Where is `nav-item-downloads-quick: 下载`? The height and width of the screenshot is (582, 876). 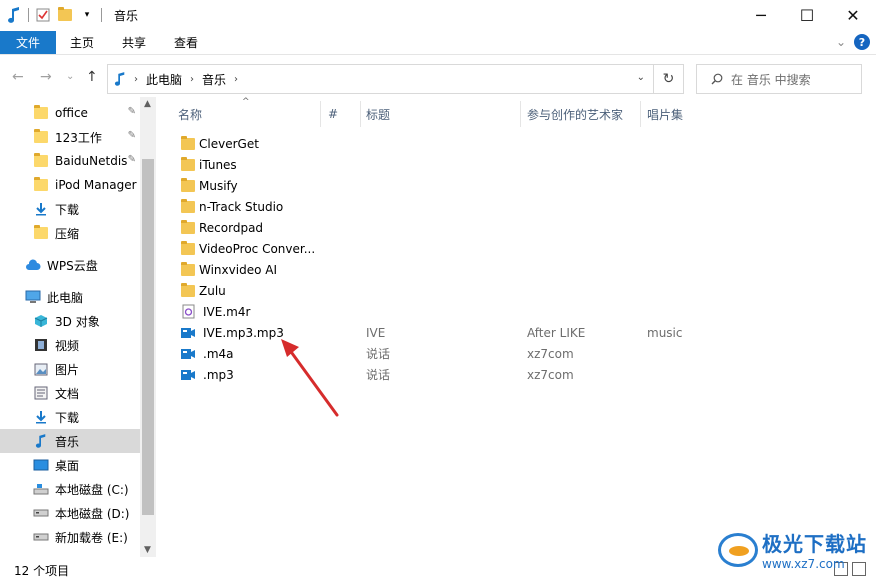 nav-item-downloads-quick: 下载 is located at coordinates (70, 209).